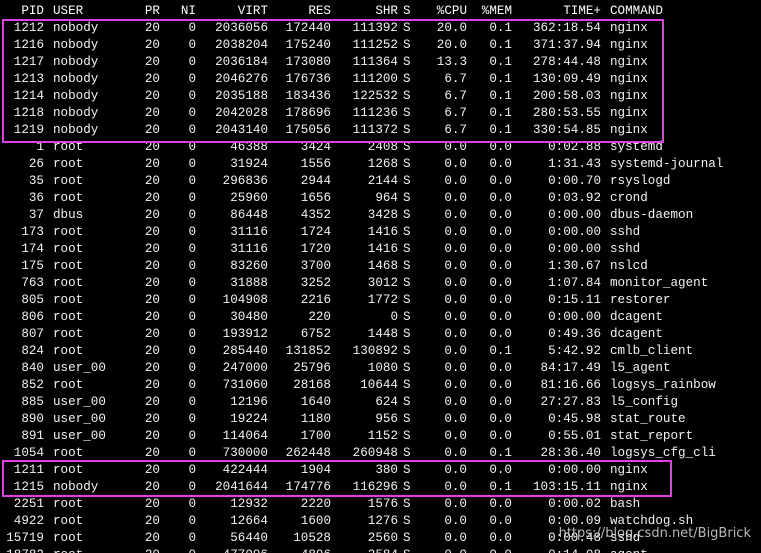 This screenshot has width=761, height=553. Describe the element at coordinates (640, 300) in the screenshot. I see `cell-command: restorer` at that location.